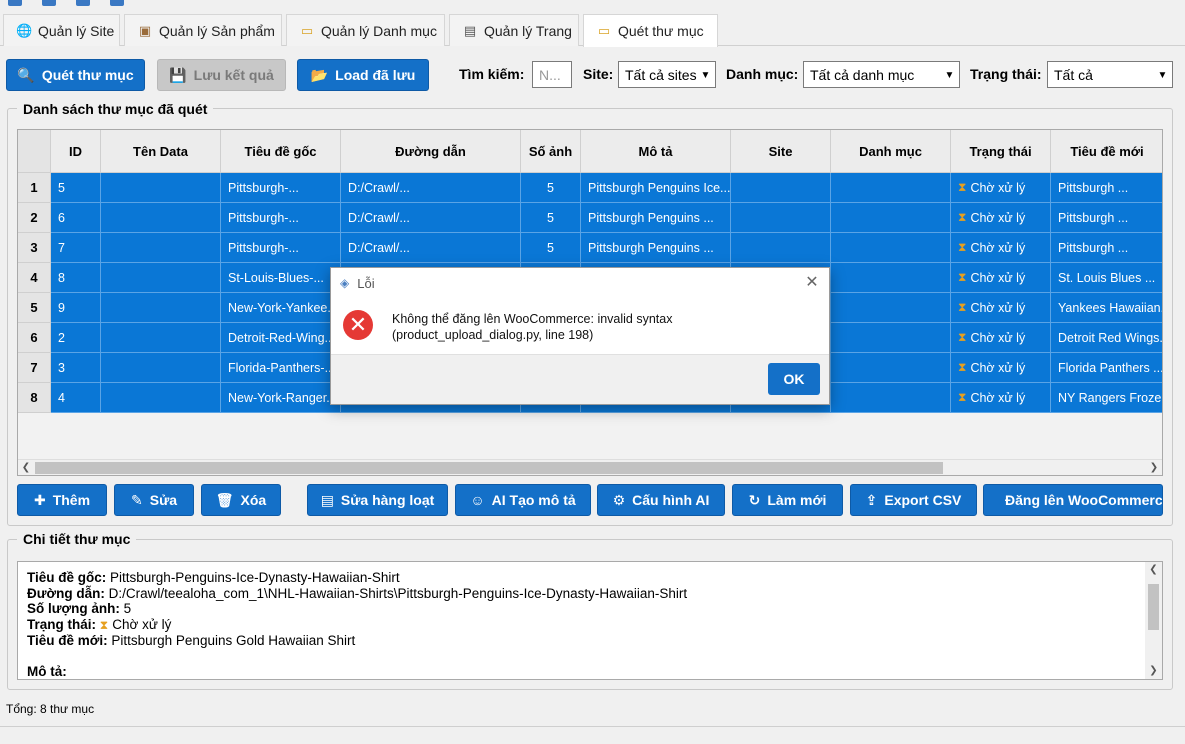  What do you see at coordinates (656, 151) in the screenshot?
I see `col-header: Mô tả` at bounding box center [656, 151].